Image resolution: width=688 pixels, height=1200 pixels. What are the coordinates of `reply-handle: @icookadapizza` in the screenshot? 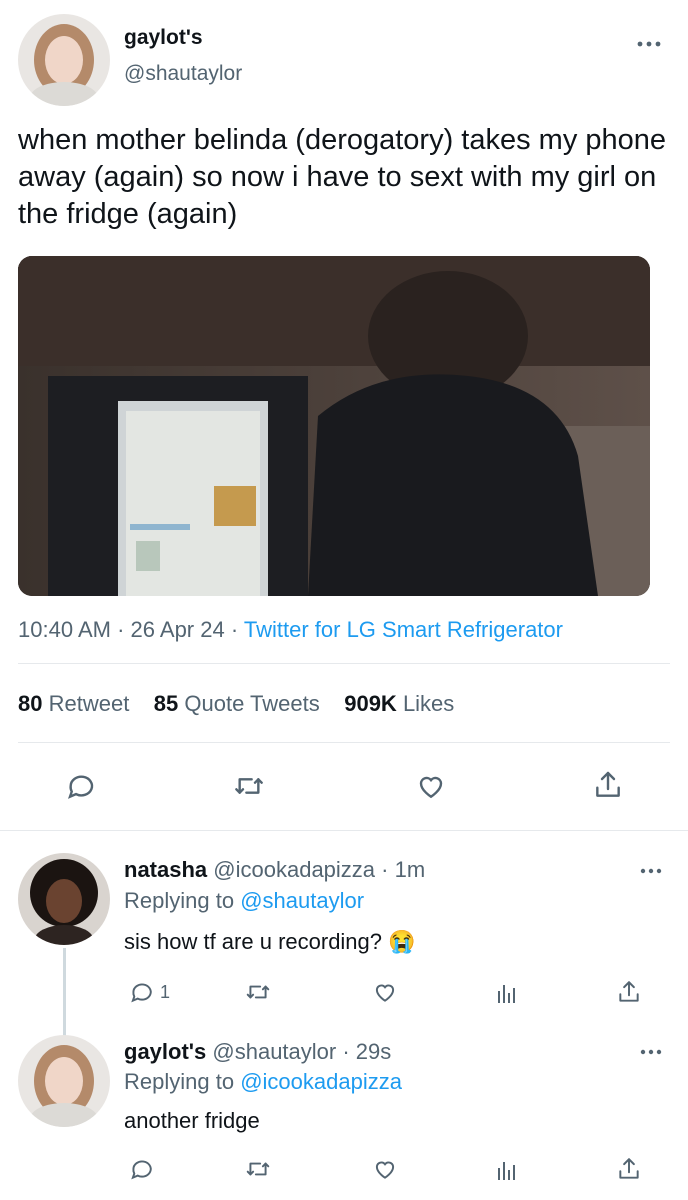 It's located at (294, 869).